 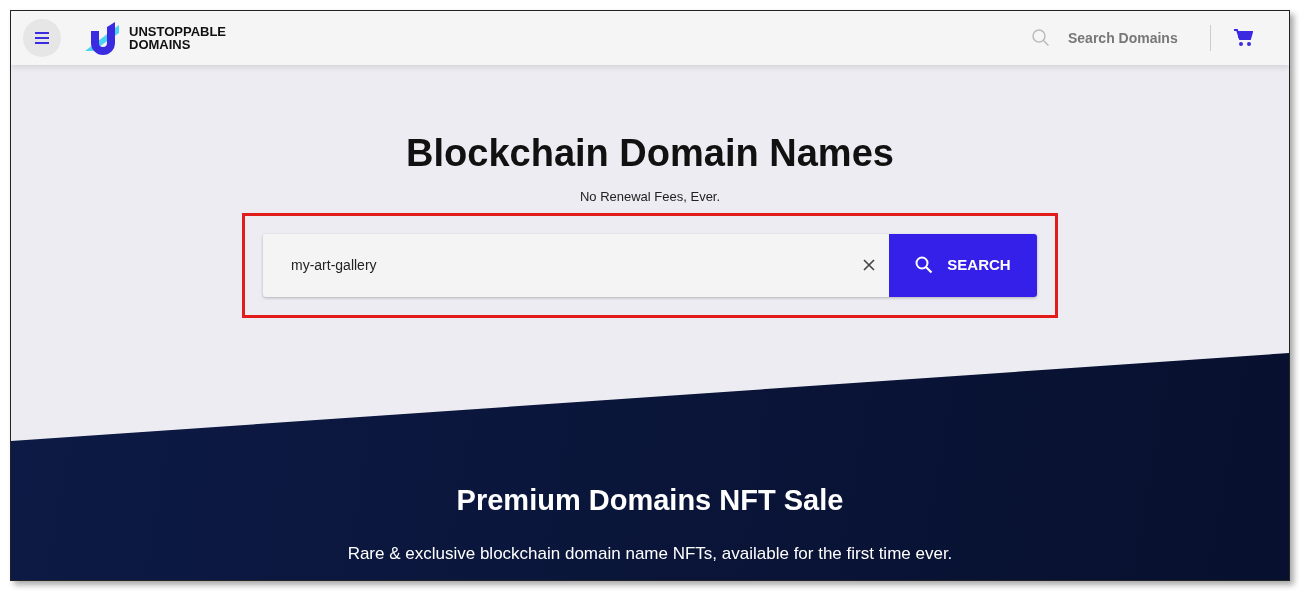 What do you see at coordinates (963, 265) in the screenshot?
I see `search-button: SEARCH` at bounding box center [963, 265].